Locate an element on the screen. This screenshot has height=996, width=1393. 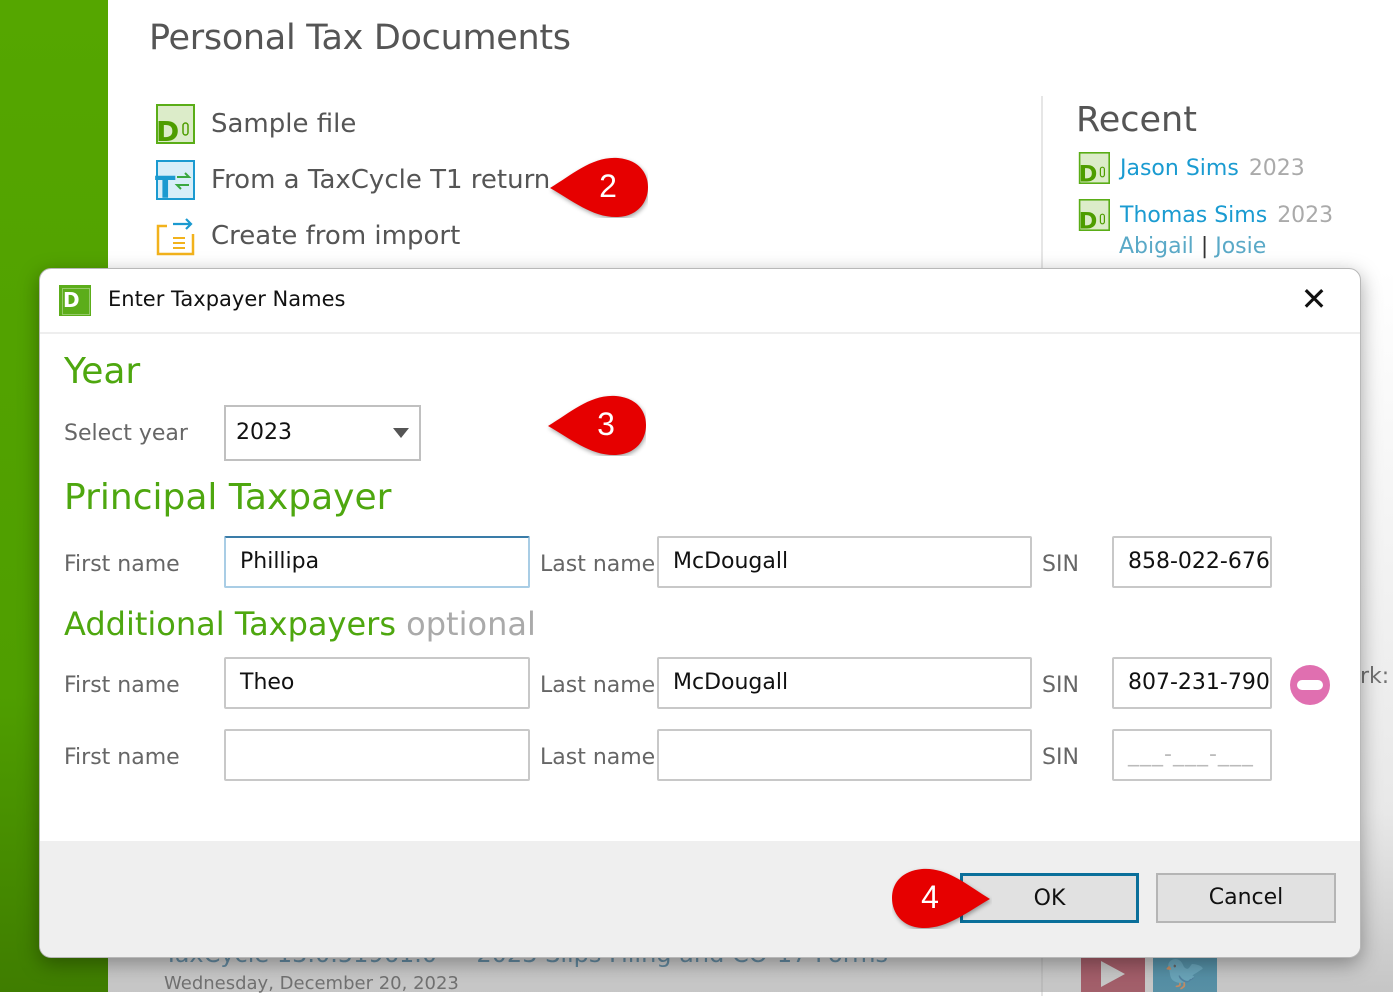
t1-transfer-icon: T is located at coordinates (175, 183).